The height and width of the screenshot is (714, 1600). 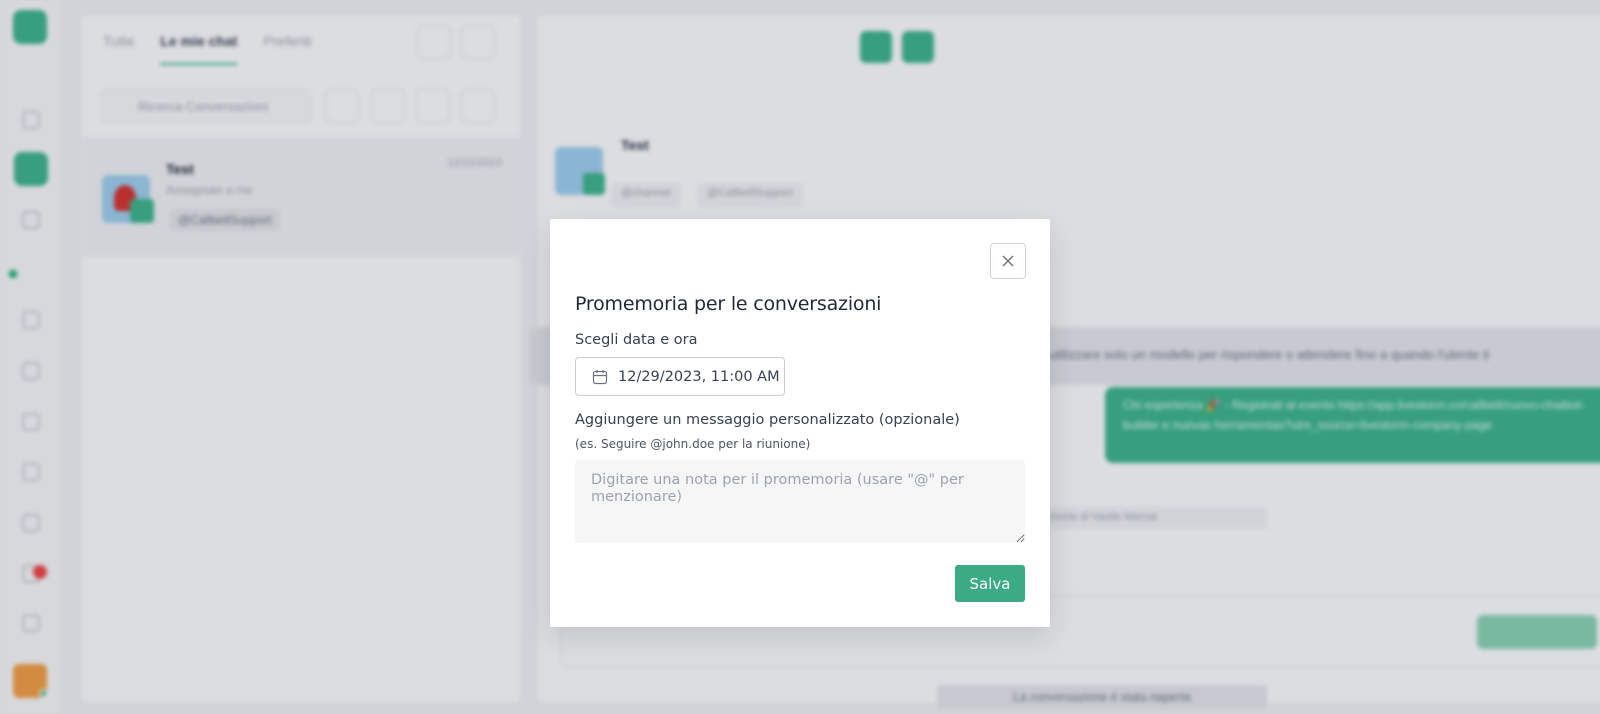 What do you see at coordinates (693, 444) in the screenshot?
I see `message-hint: (es. Seguire @john.doe per la riunione)` at bounding box center [693, 444].